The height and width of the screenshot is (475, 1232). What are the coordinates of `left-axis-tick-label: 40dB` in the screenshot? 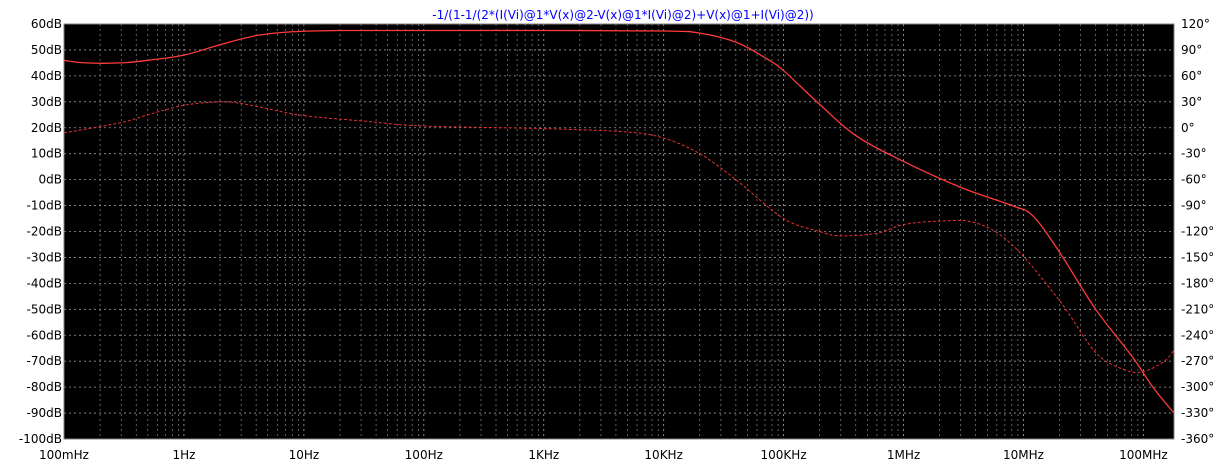 It's located at (46, 76).